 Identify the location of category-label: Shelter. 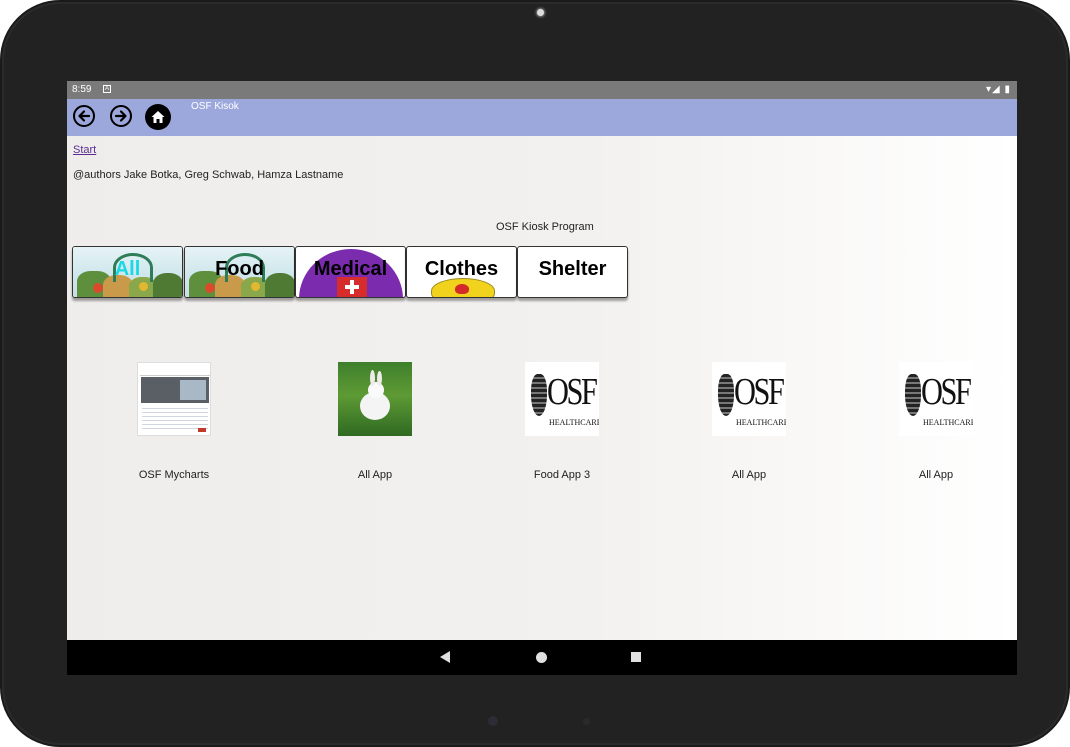
(572, 269).